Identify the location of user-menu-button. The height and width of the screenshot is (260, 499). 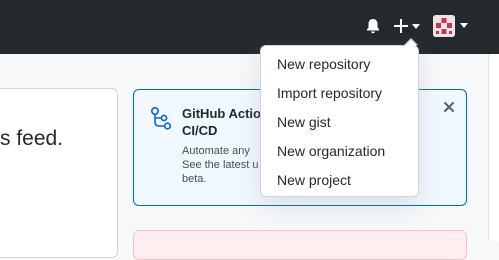
(451, 26).